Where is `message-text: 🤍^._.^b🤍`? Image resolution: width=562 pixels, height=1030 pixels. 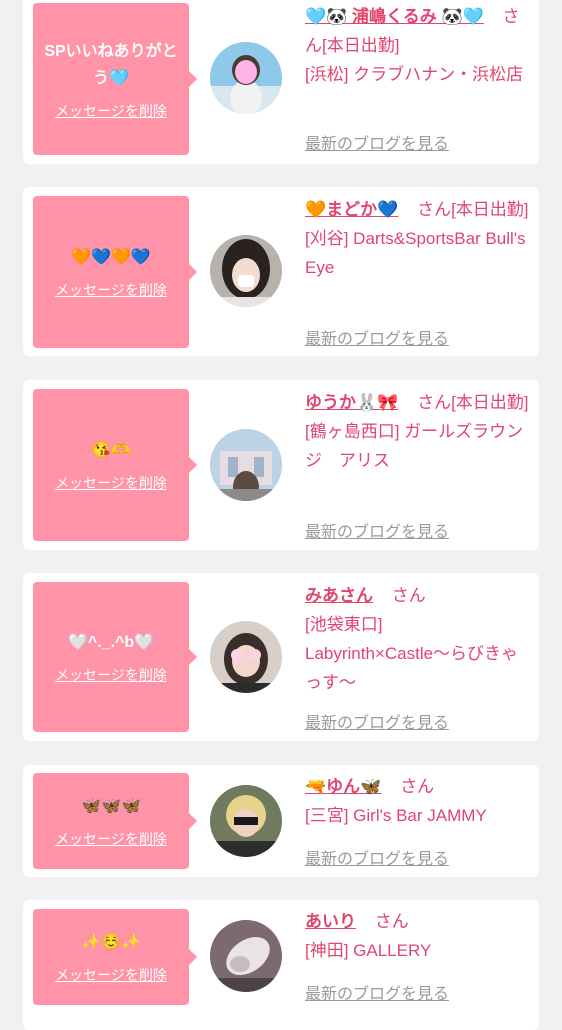
message-text: 🤍^._.^b🤍 is located at coordinates (111, 642).